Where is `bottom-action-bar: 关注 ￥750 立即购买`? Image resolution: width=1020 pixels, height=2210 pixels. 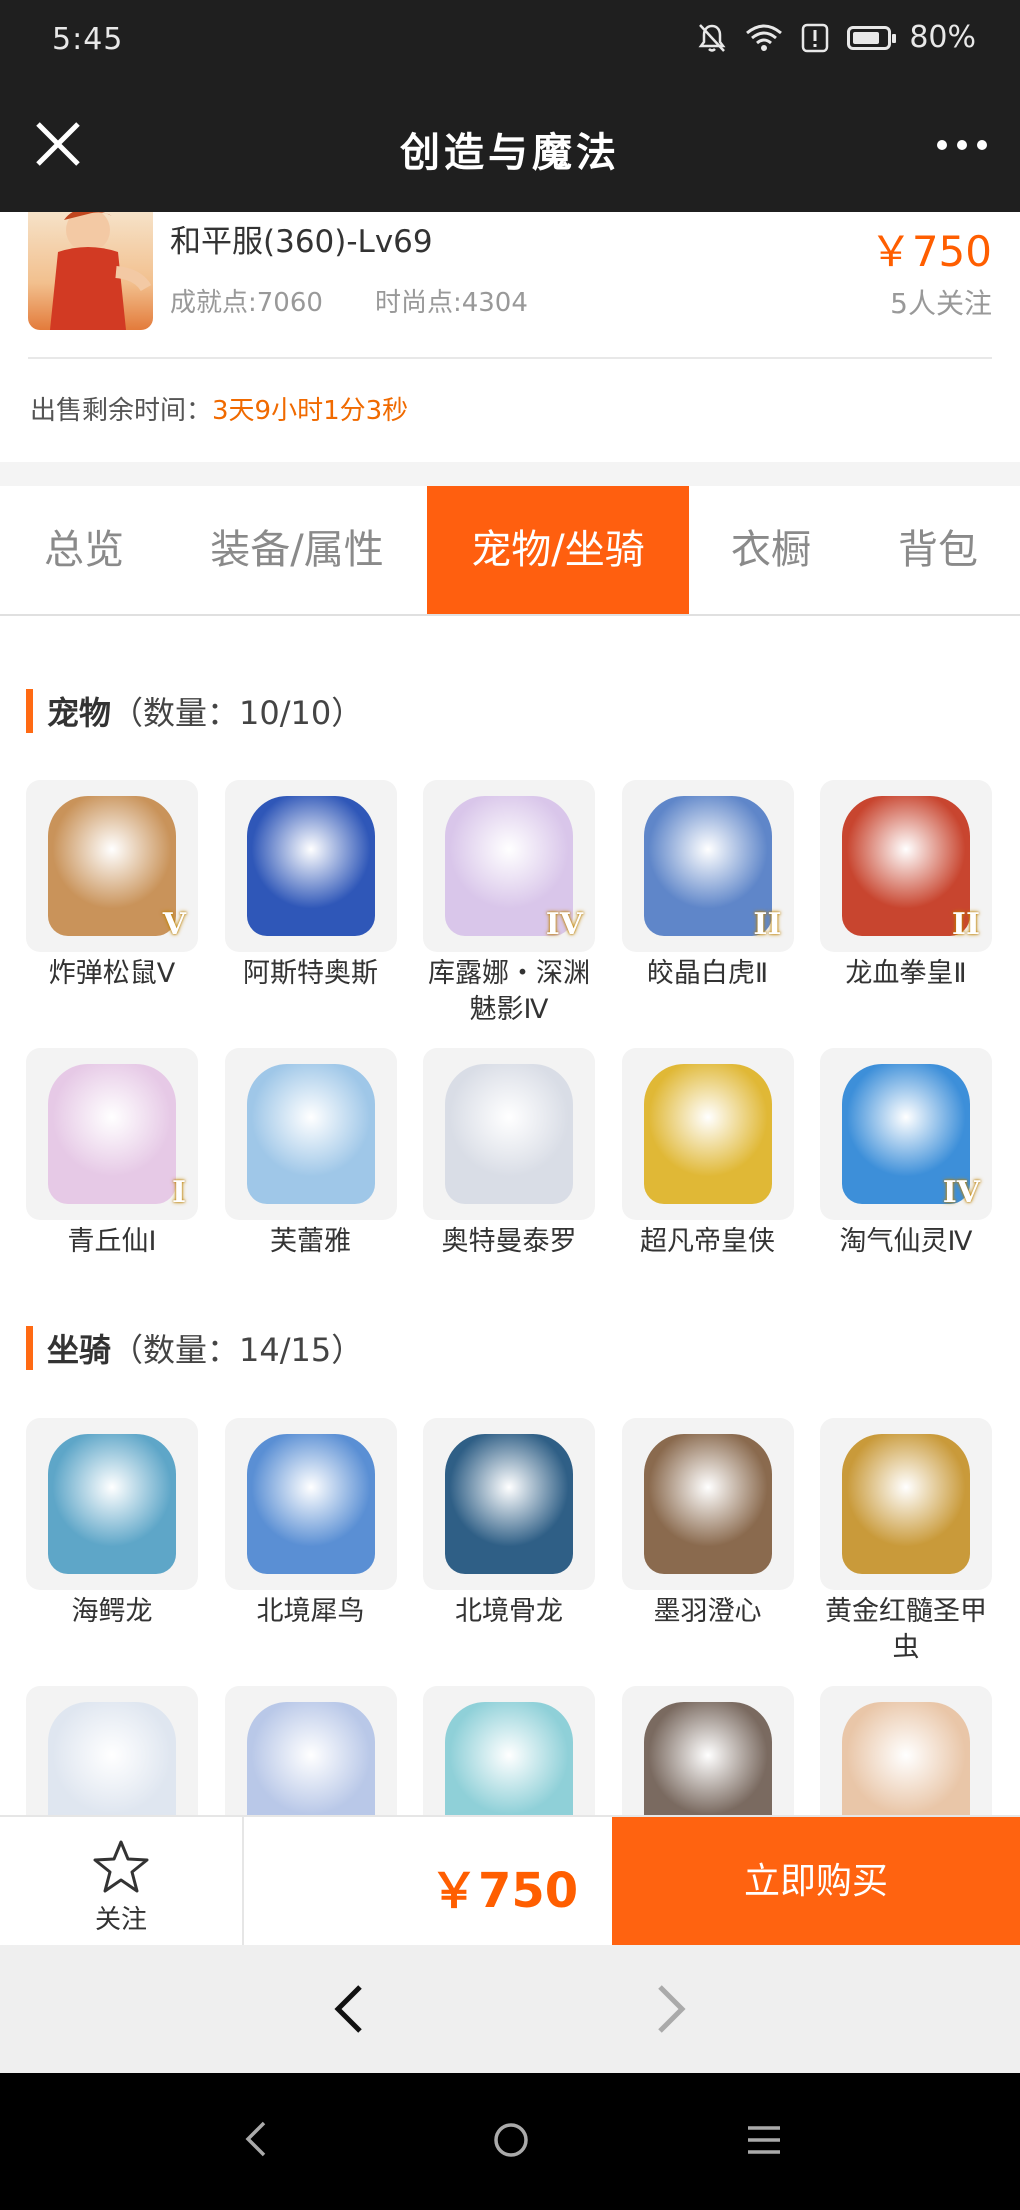
bottom-action-bar: 关注 ￥750 立即购买 is located at coordinates (510, 1881).